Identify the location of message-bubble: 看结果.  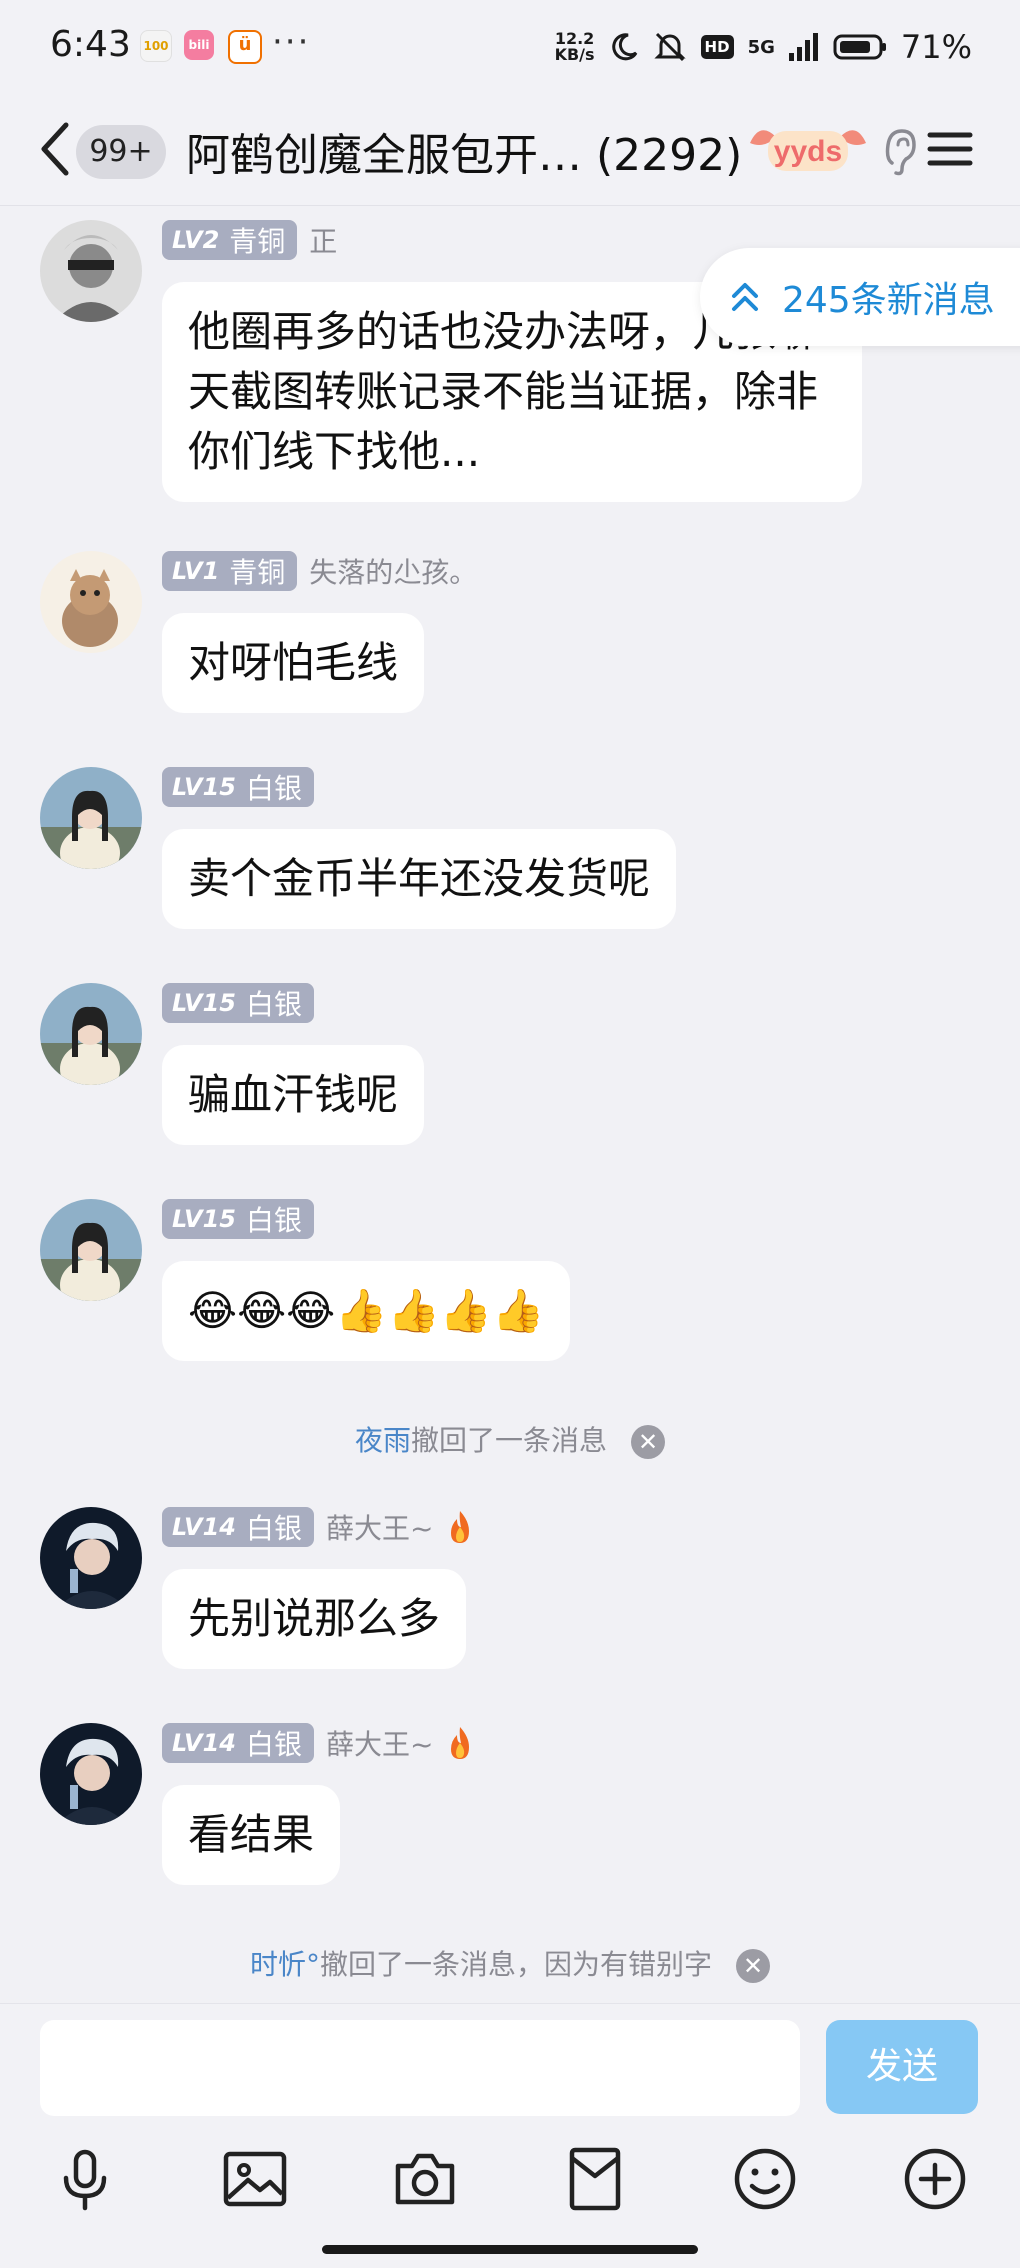
(251, 1835).